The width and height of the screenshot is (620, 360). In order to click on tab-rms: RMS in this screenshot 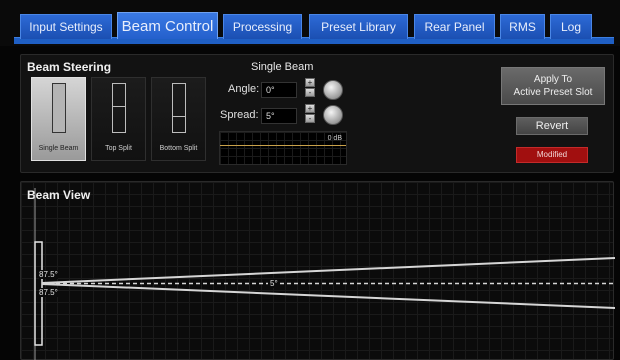, I will do `click(522, 26)`.